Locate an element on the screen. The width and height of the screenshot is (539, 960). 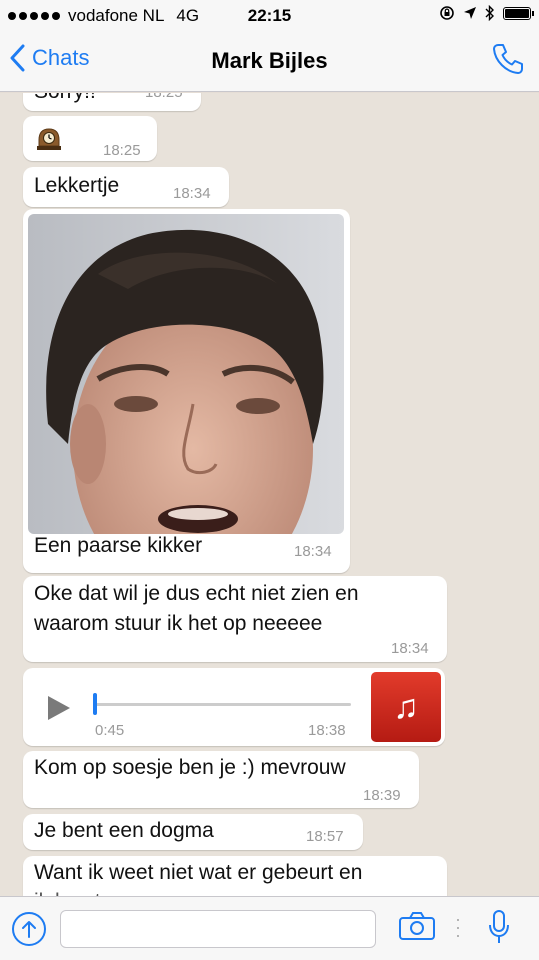
mantel-clock-icon is located at coordinates (49, 139).